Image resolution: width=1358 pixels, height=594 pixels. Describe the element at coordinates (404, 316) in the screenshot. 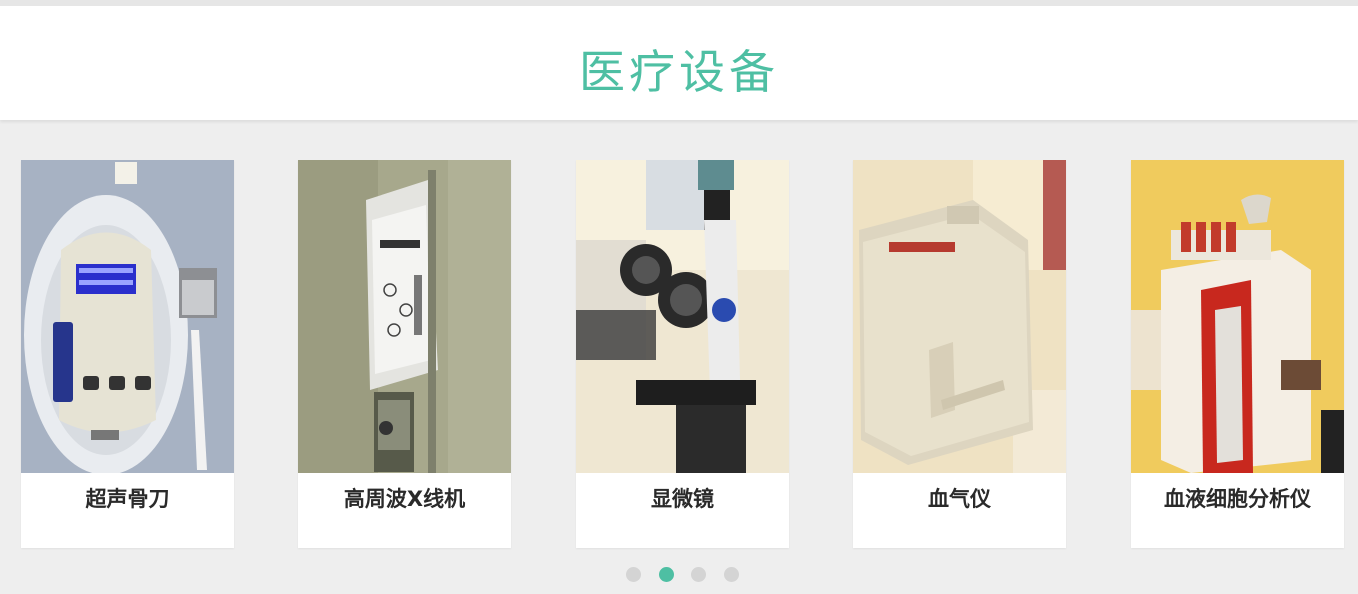

I see `high-frequency-xray-machine-photo` at that location.